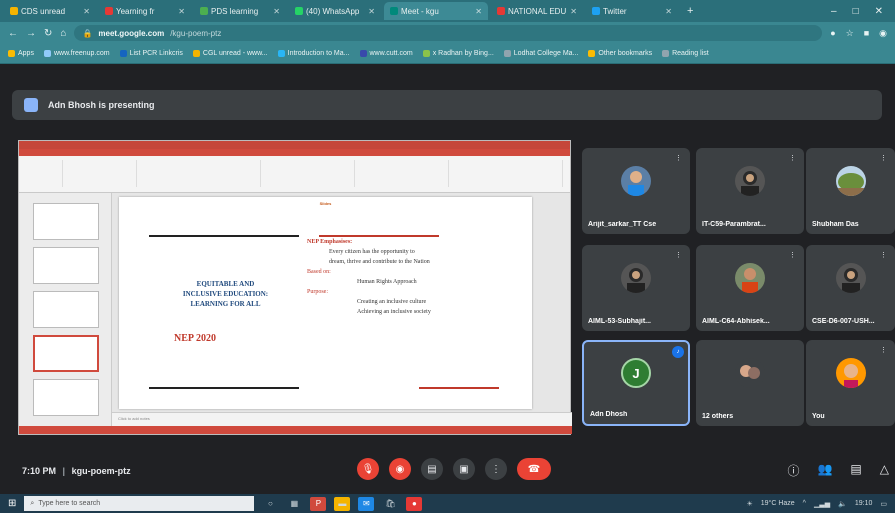  Describe the element at coordinates (76, 53) in the screenshot. I see `bookmark-item: www.freenup.com` at that location.